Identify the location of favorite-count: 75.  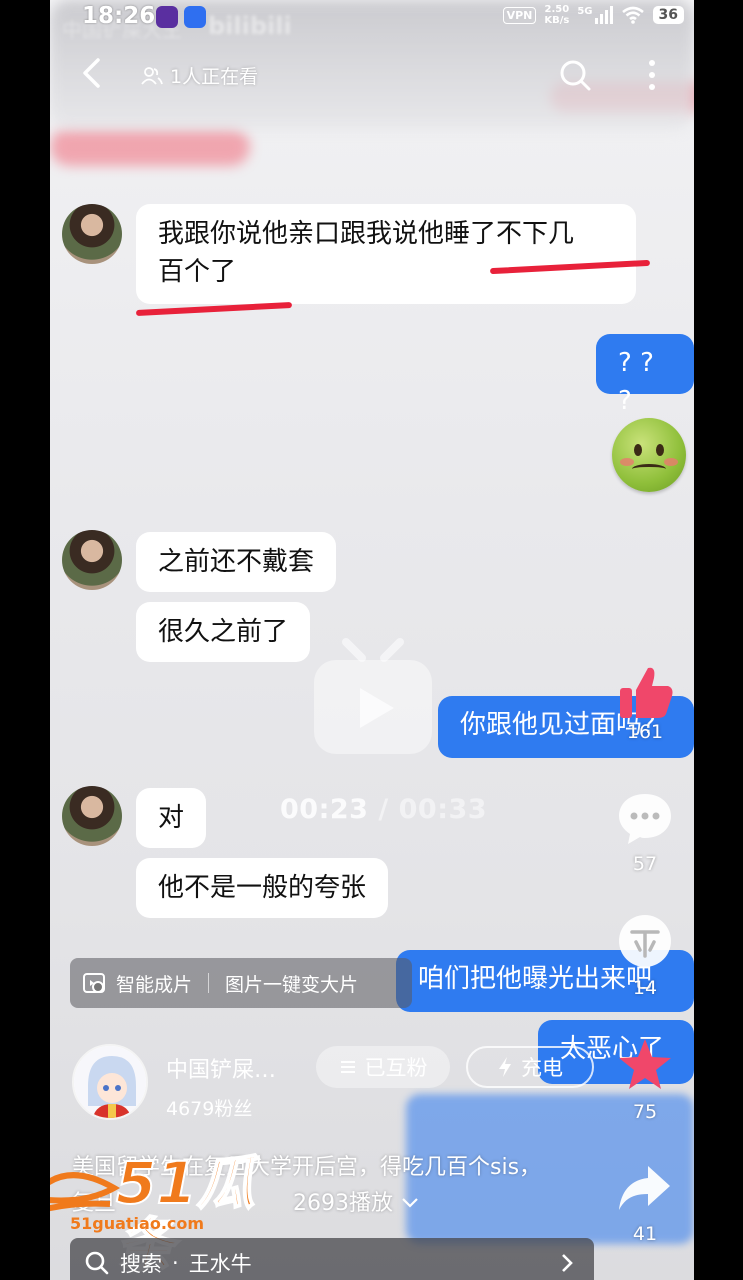
(645, 1112).